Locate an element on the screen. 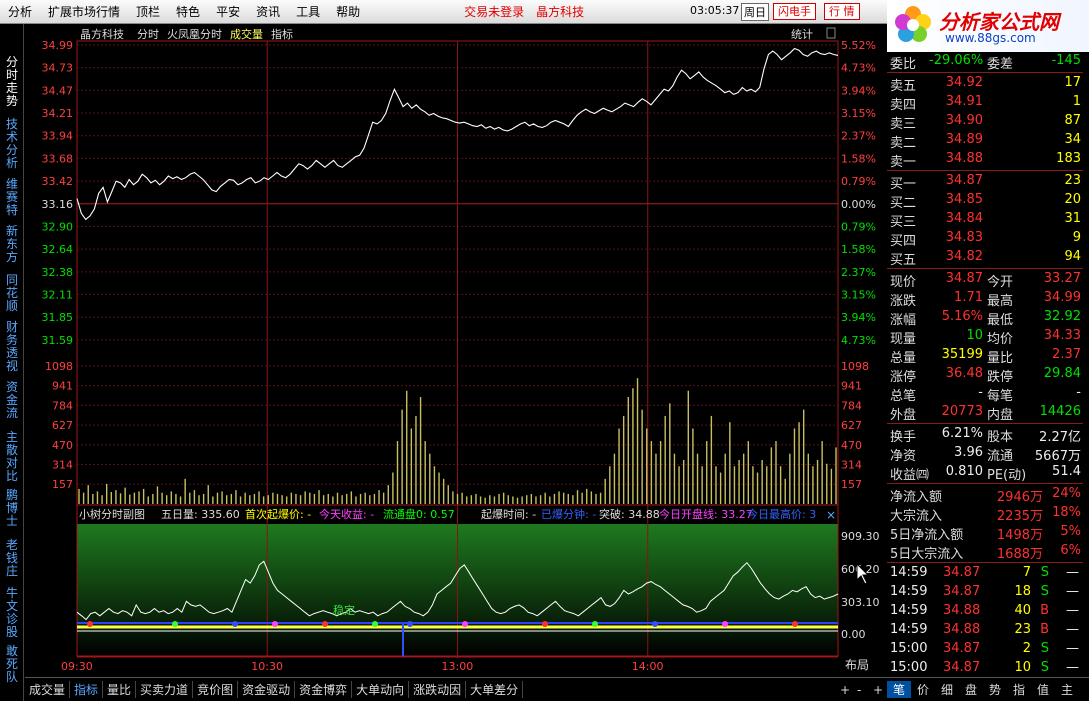 This screenshot has width=1089, height=701. percent-tick-label: 3.94% is located at coordinates (858, 90).